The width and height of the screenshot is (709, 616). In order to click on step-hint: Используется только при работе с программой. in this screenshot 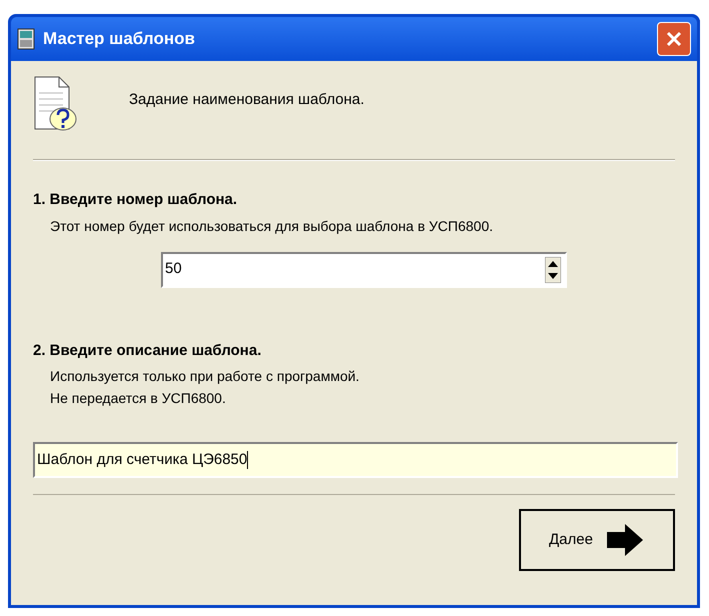, I will do `click(205, 376)`.